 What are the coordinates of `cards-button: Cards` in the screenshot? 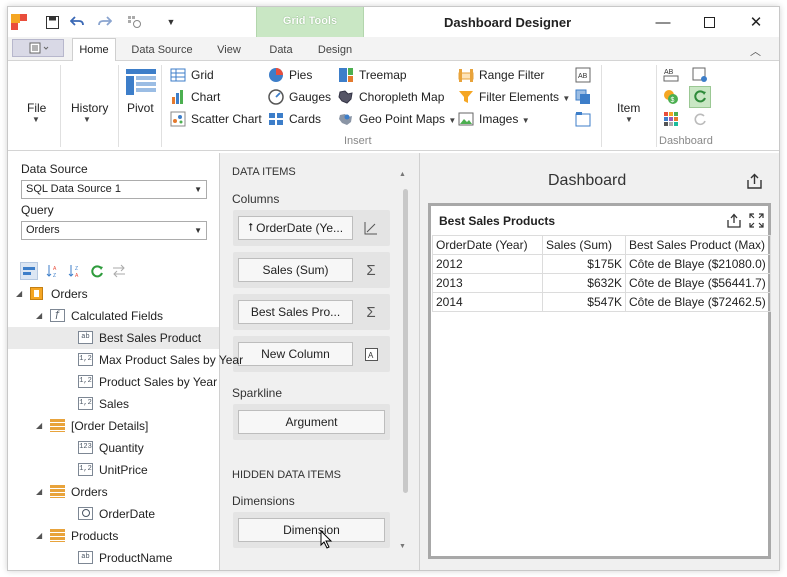 It's located at (305, 119).